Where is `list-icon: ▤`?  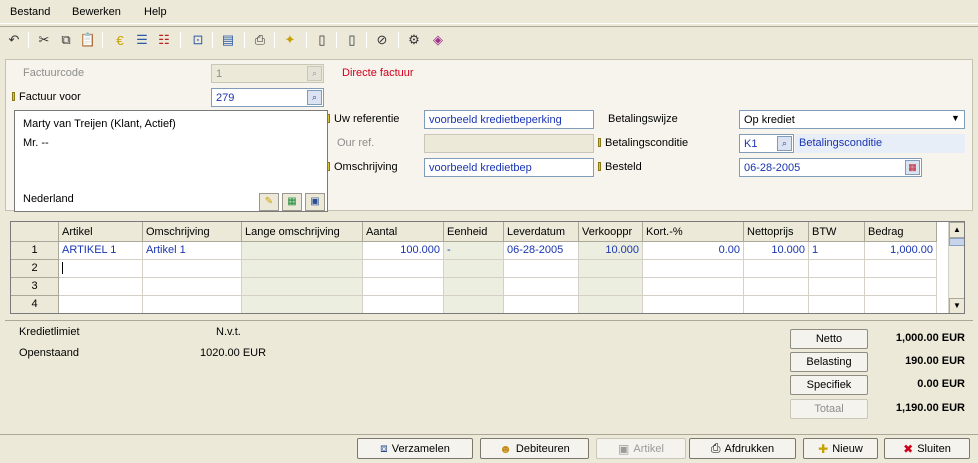 list-icon: ▤ is located at coordinates (228, 40).